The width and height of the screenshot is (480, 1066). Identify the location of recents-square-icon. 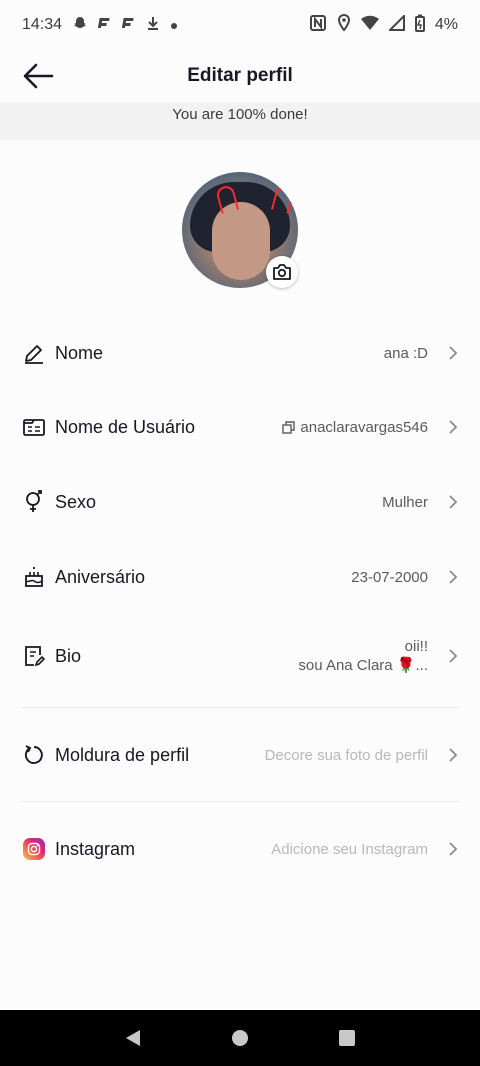
(347, 1038).